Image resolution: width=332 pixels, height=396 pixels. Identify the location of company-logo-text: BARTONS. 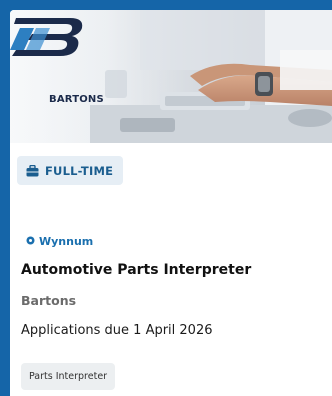
(76, 99).